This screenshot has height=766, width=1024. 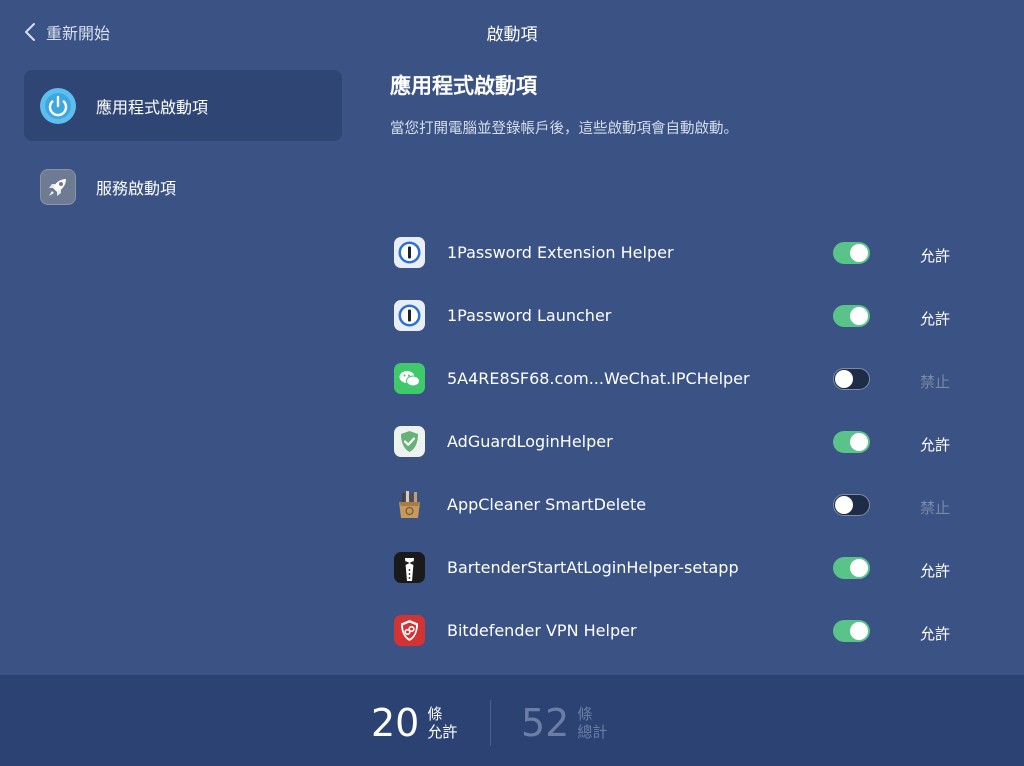 I want to click on app-name: BartenderStartAtLoginHelper-setapp, so click(x=593, y=567).